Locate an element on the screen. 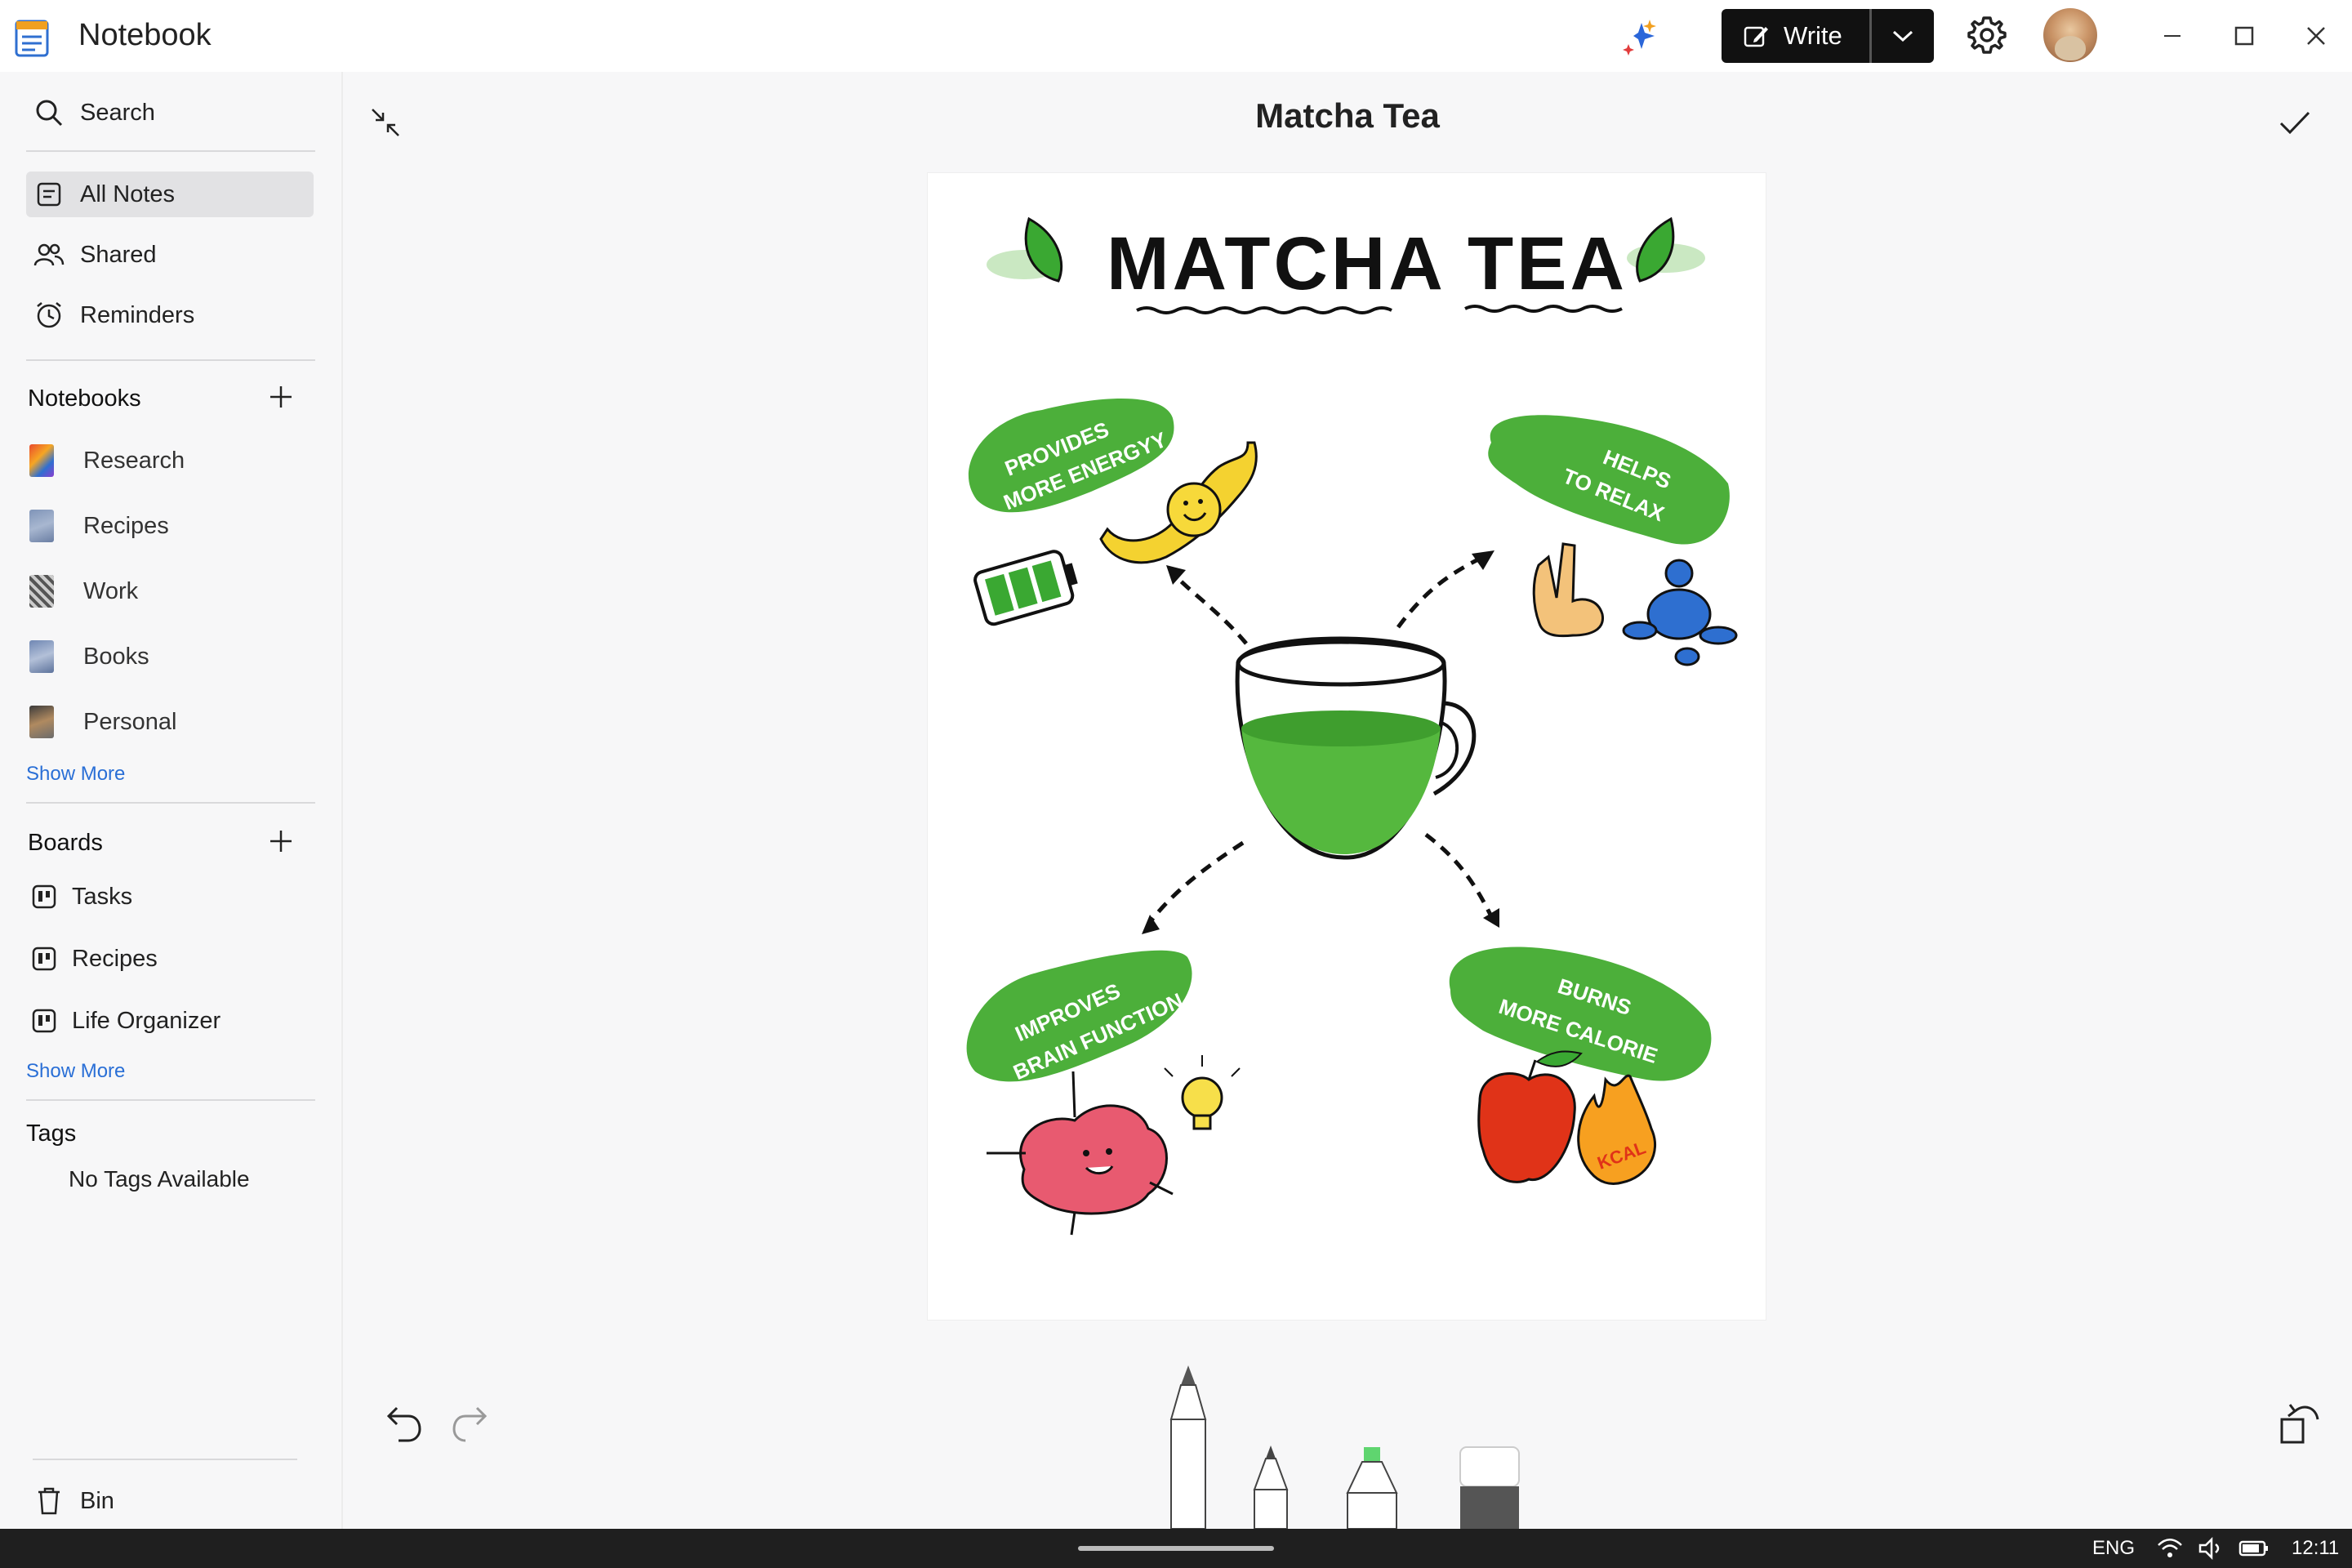  board-item-life-organizer: Life Organizer is located at coordinates (171, 1021).